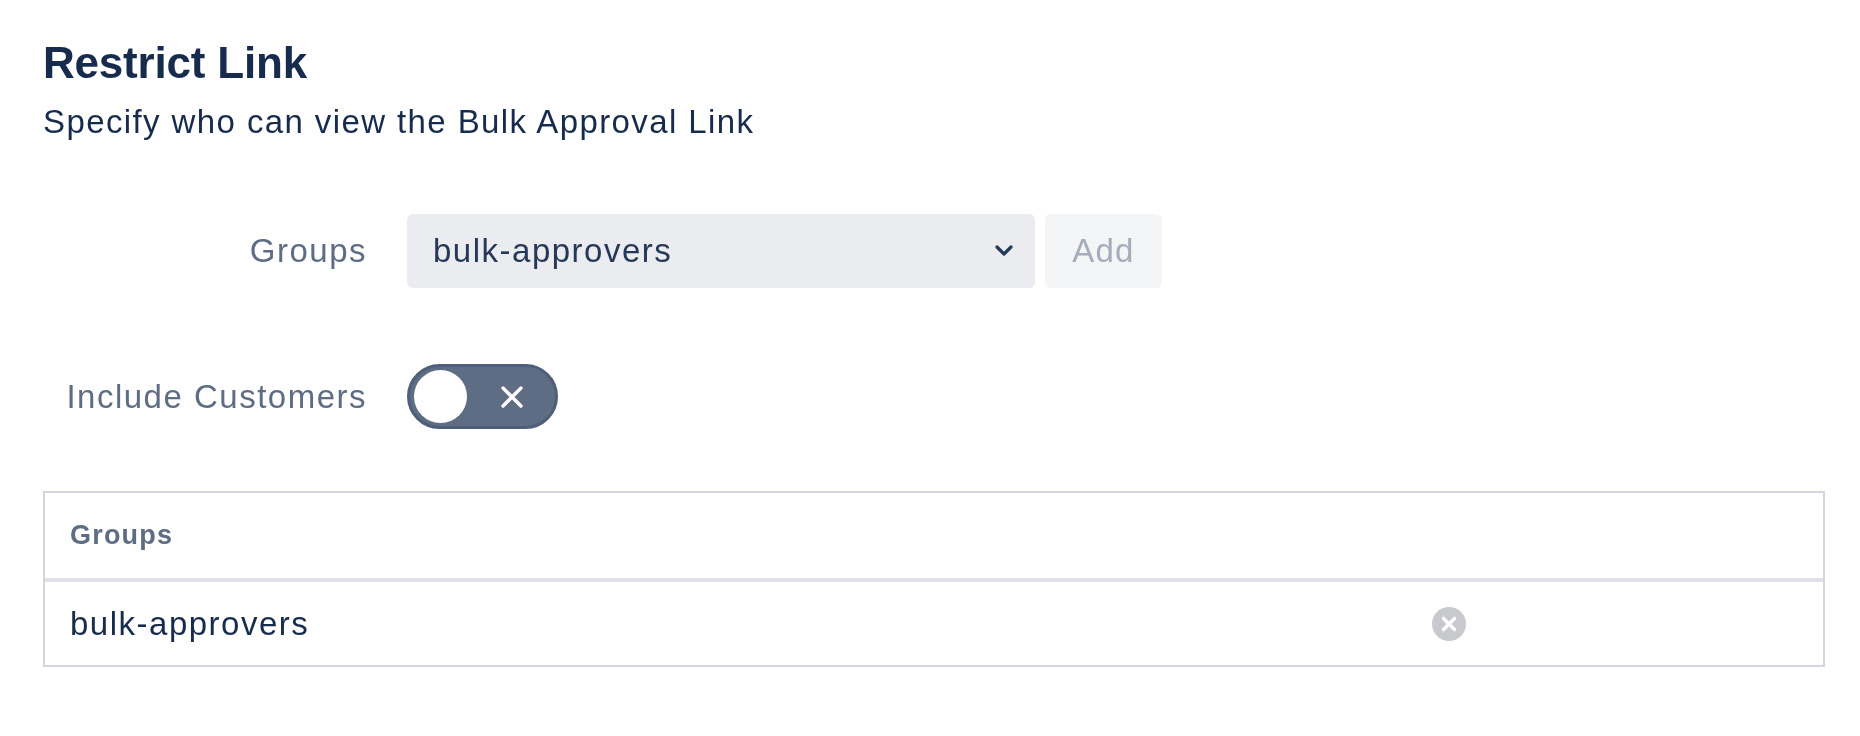  Describe the element at coordinates (175, 63) in the screenshot. I see `page-title: Restrict Link` at that location.